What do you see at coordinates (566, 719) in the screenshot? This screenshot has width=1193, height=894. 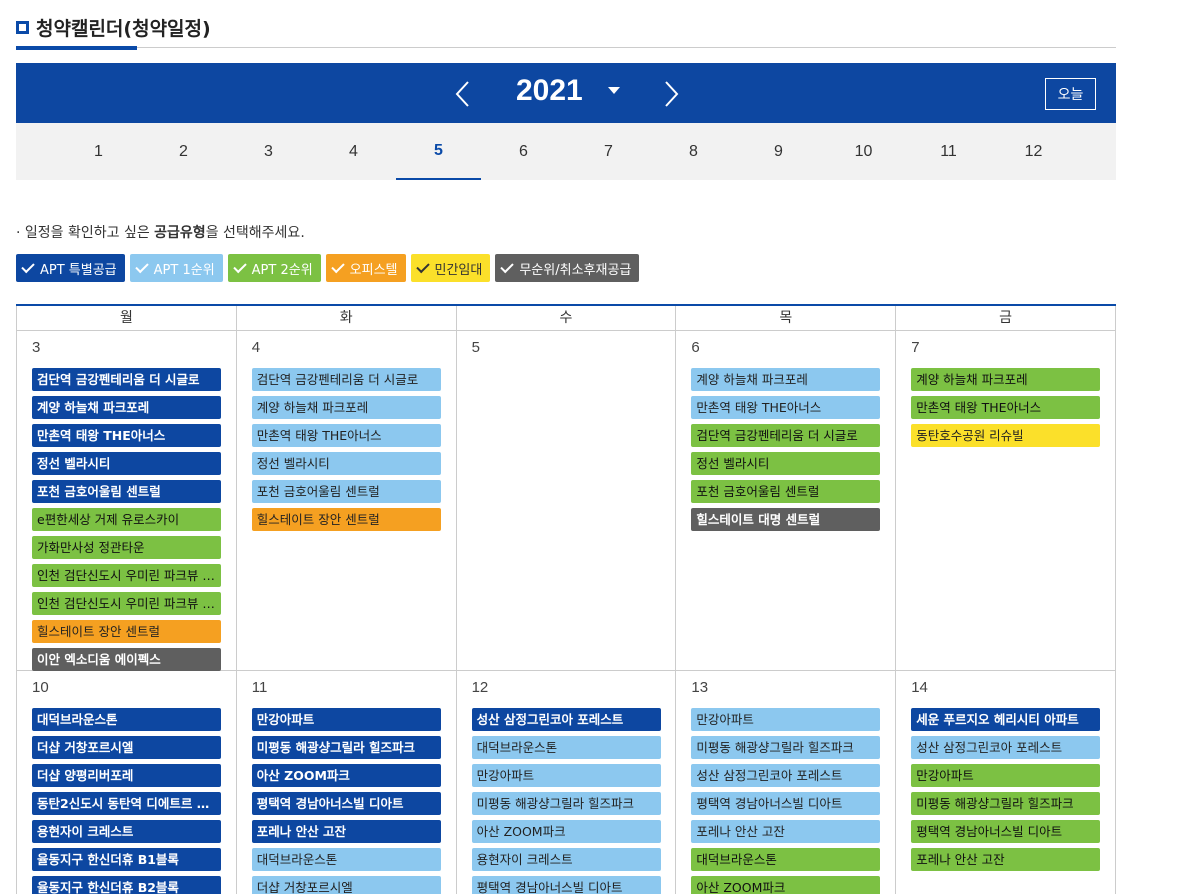 I see `event-special: 성산 삼정그린코아 포레스트` at bounding box center [566, 719].